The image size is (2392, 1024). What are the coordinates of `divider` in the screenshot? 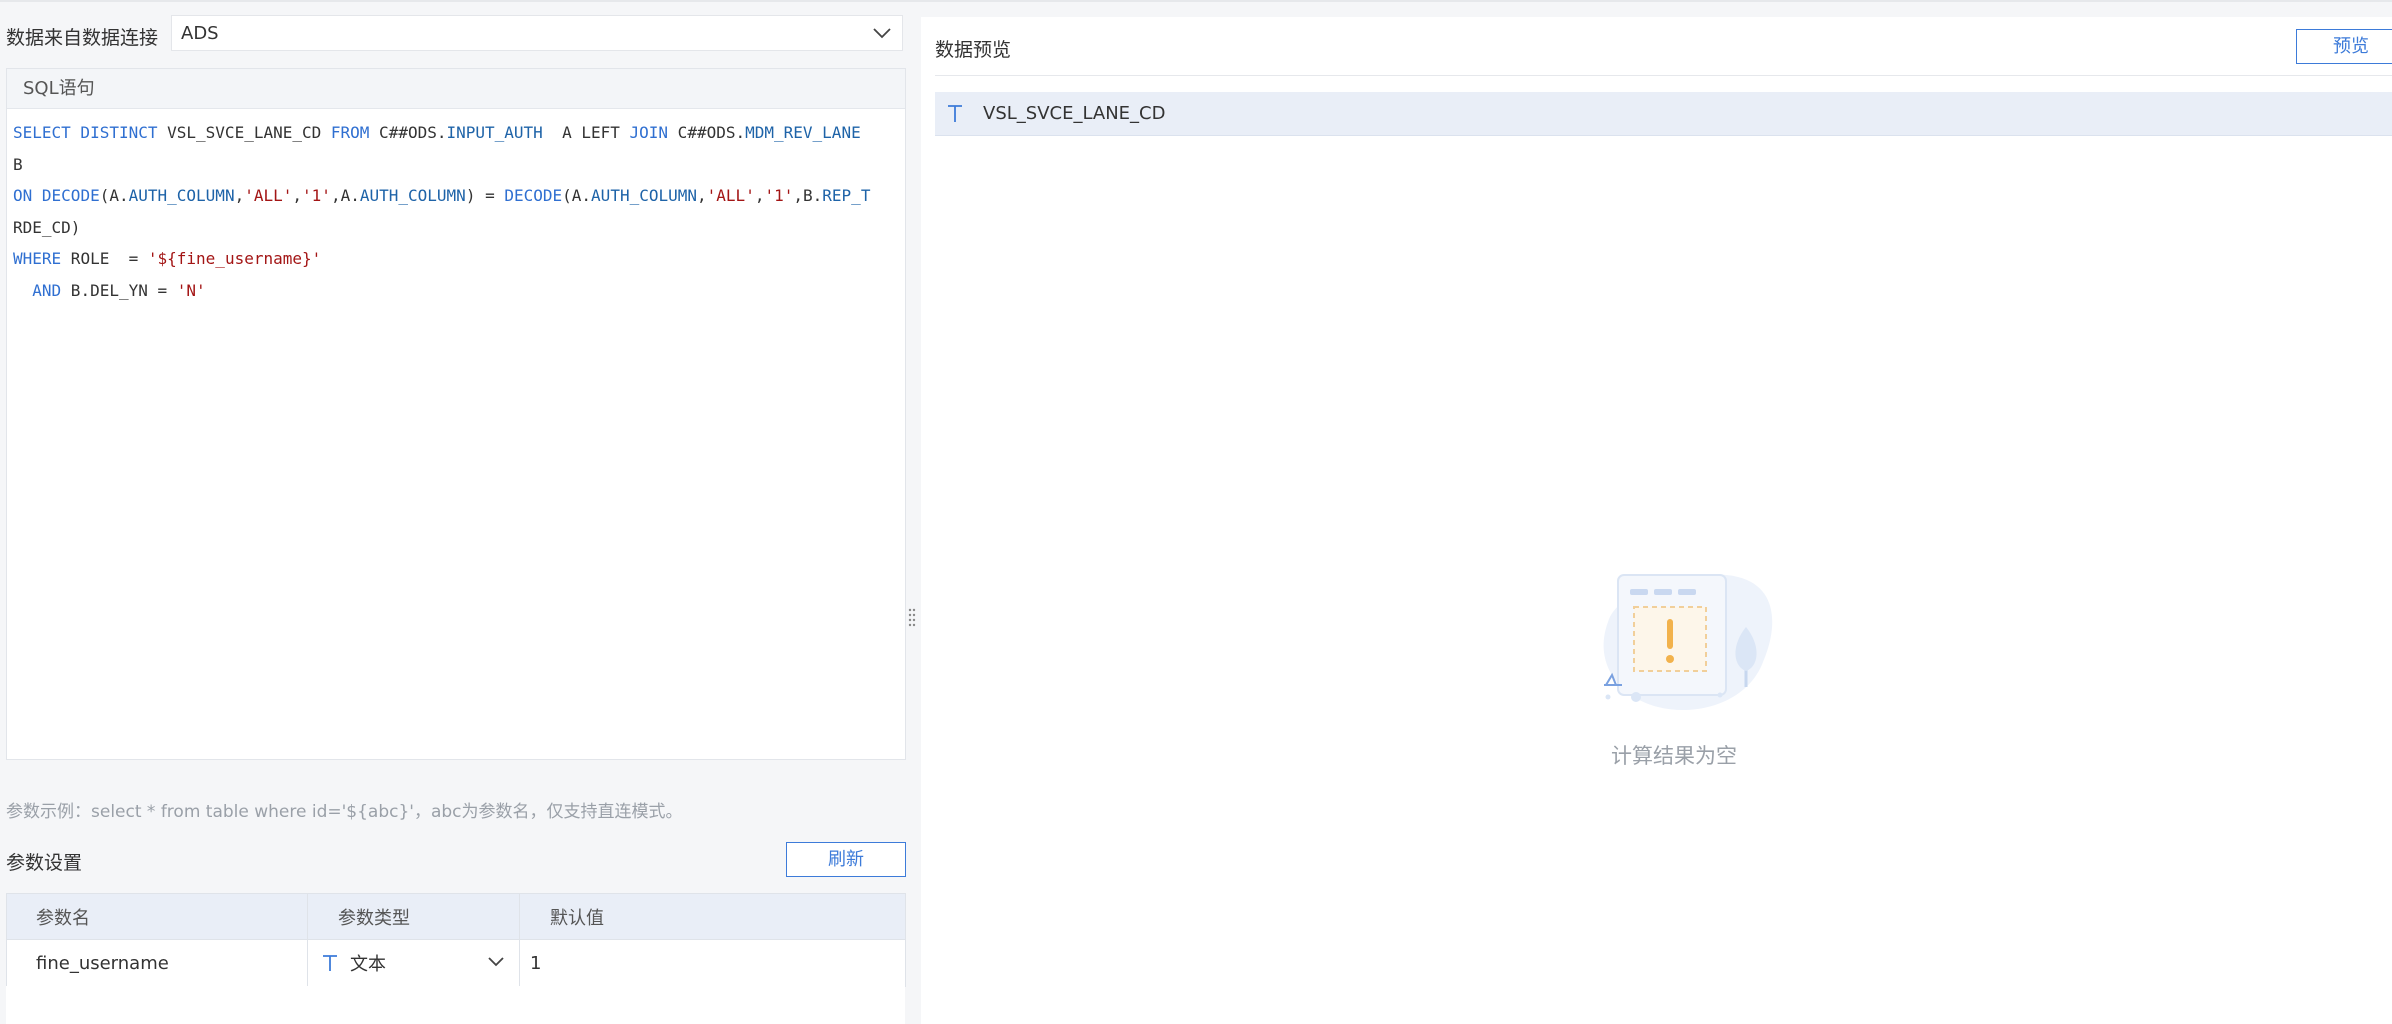 It's located at (1663, 75).